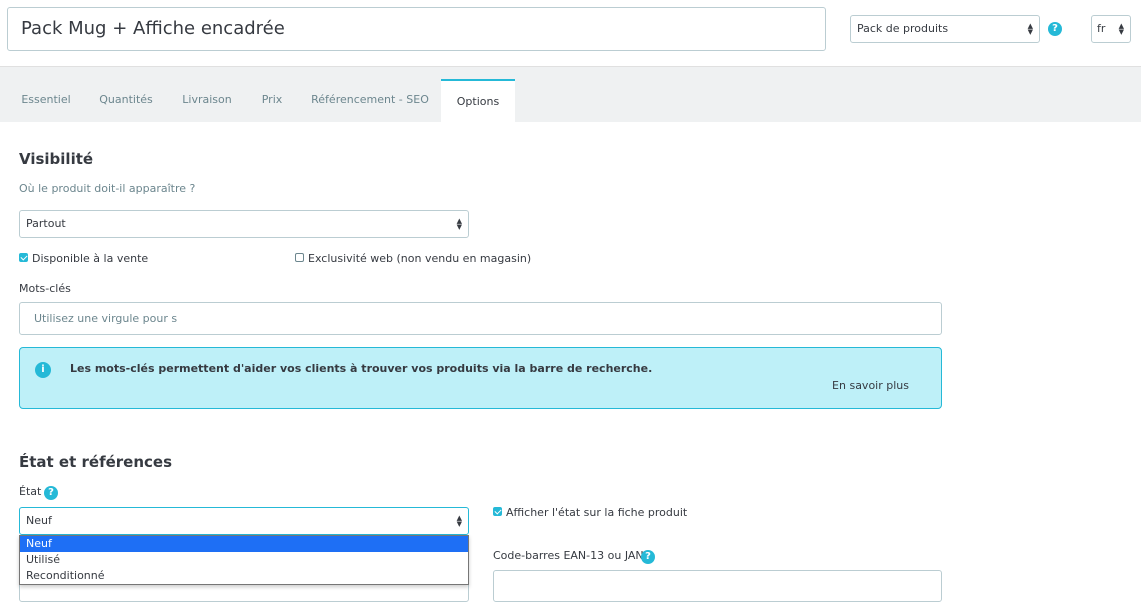 The height and width of the screenshot is (603, 1141). I want to click on barcode-label: Code-barres EAN-13 ou JAN, so click(568, 555).